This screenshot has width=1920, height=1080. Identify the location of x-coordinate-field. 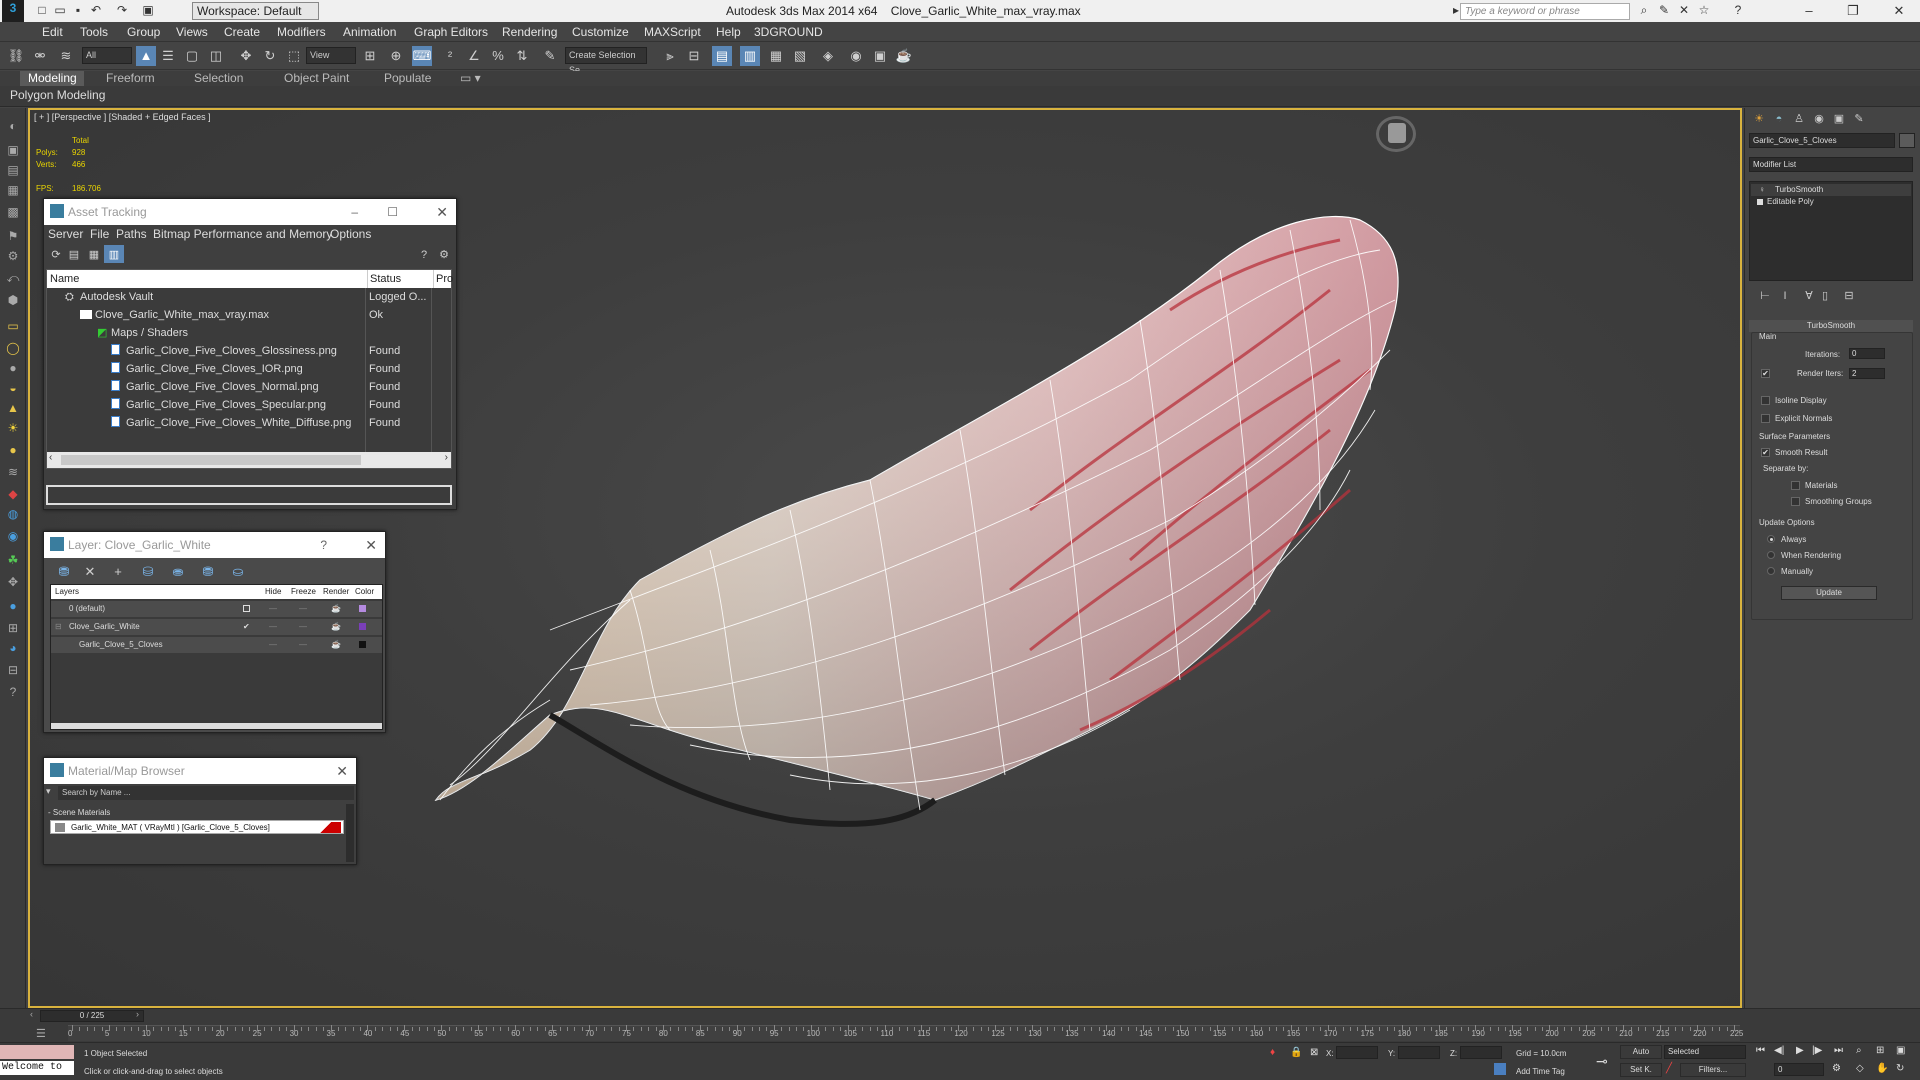
(1357, 1052).